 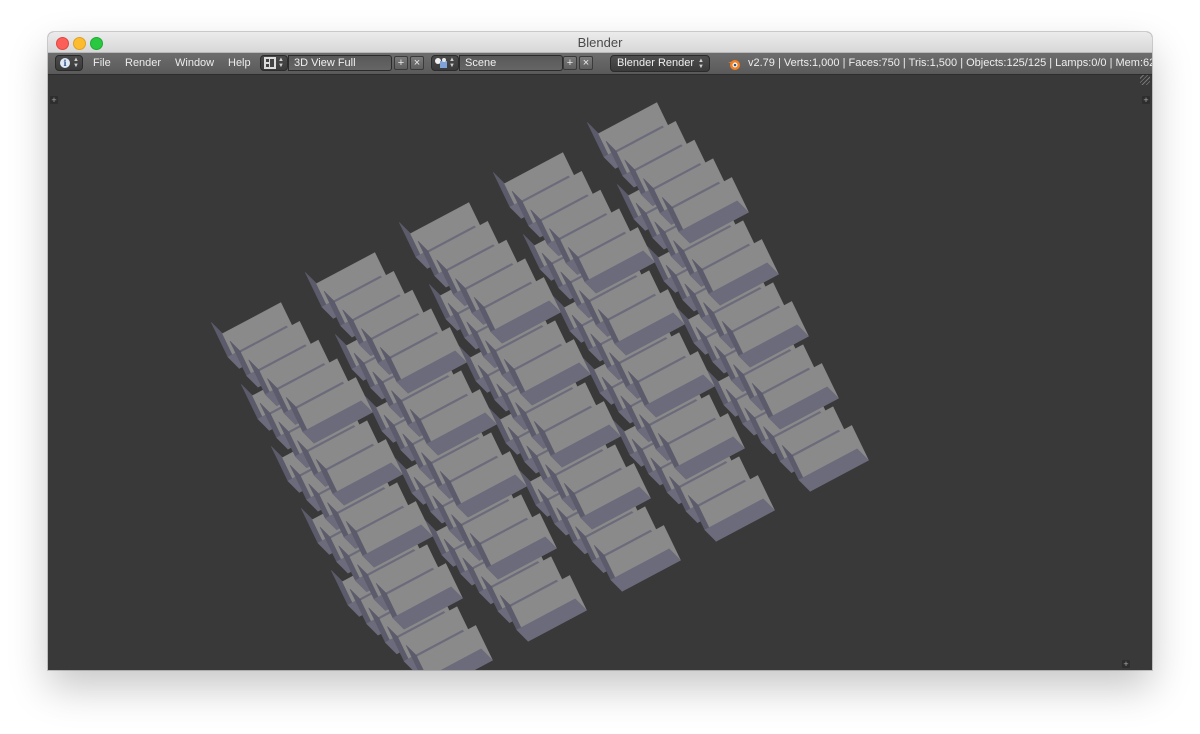 What do you see at coordinates (511, 63) in the screenshot?
I see `scene-name-field: Scene` at bounding box center [511, 63].